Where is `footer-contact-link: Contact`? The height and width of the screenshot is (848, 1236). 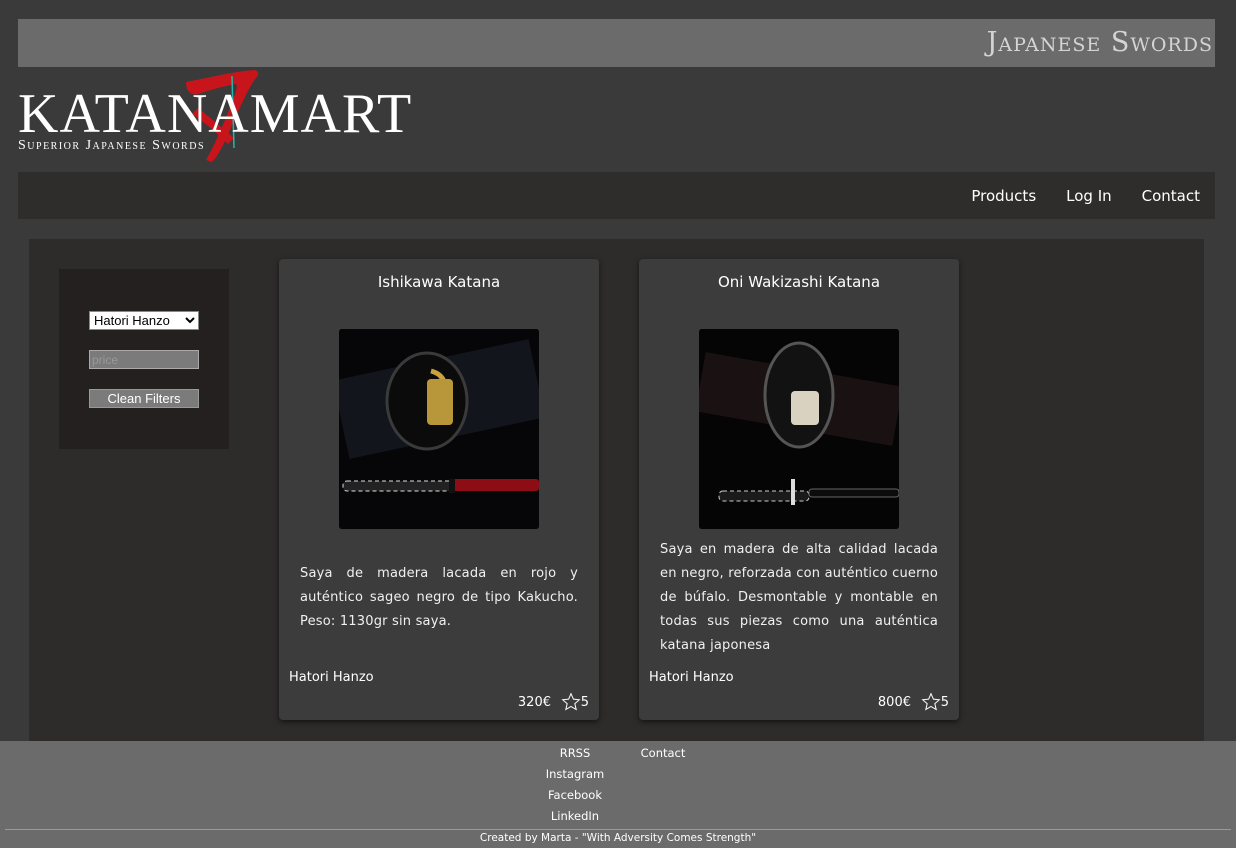 footer-contact-link: Contact is located at coordinates (663, 753).